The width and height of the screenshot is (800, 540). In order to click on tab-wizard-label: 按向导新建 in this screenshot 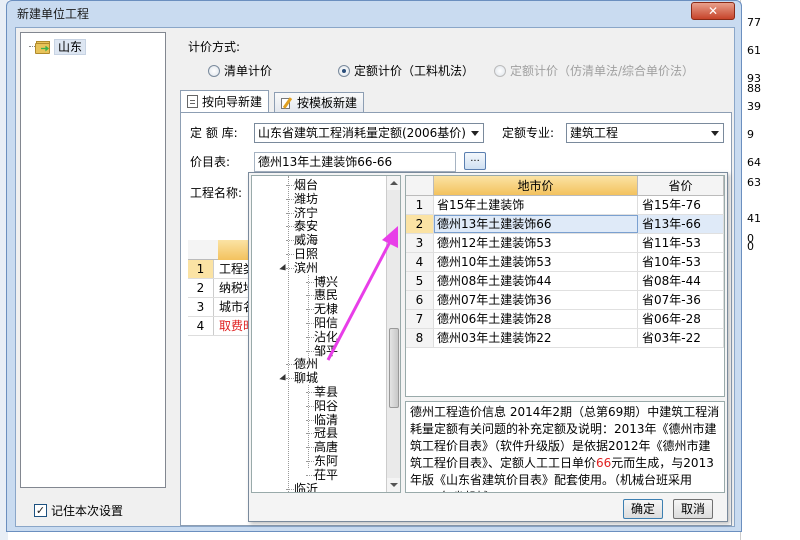, I will do `click(232, 102)`.